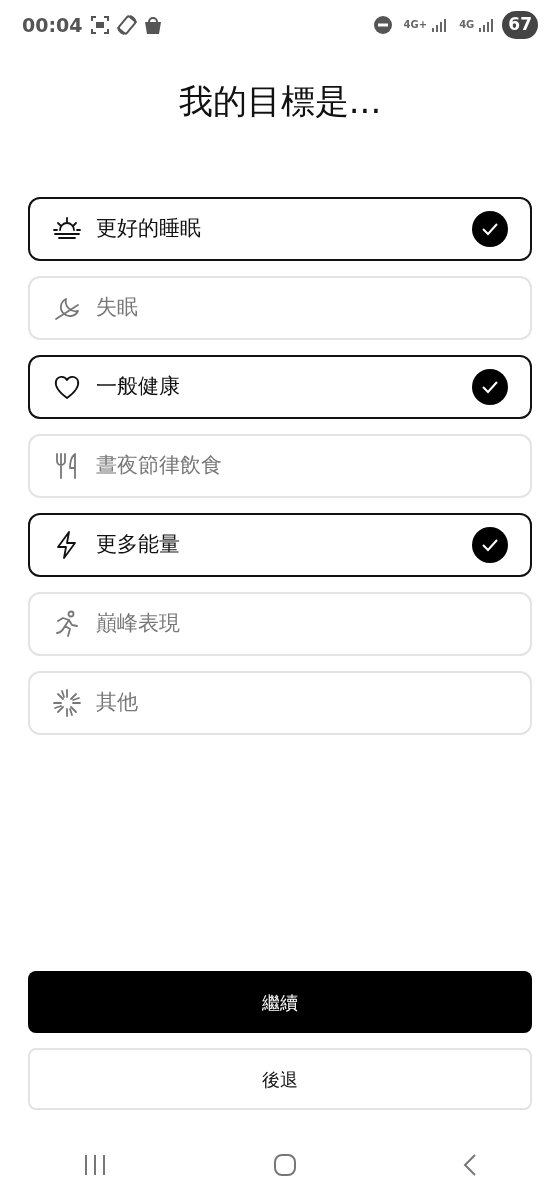 This screenshot has width=560, height=1200. Describe the element at coordinates (415, 25) in the screenshot. I see `network-type: 4G+` at that location.